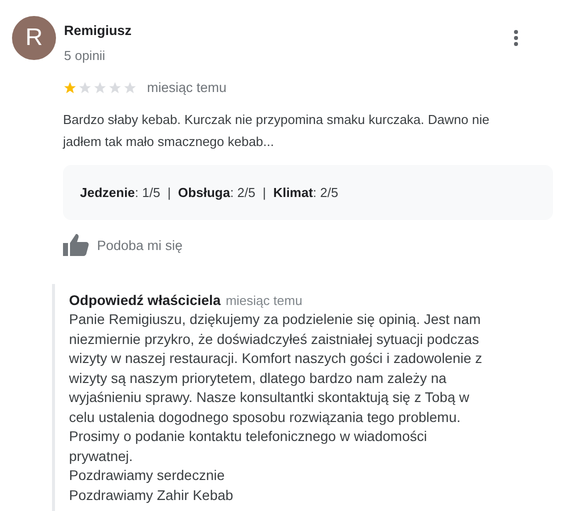  Describe the element at coordinates (145, 300) in the screenshot. I see `reply-title: Odpowiedź właściciela` at that location.